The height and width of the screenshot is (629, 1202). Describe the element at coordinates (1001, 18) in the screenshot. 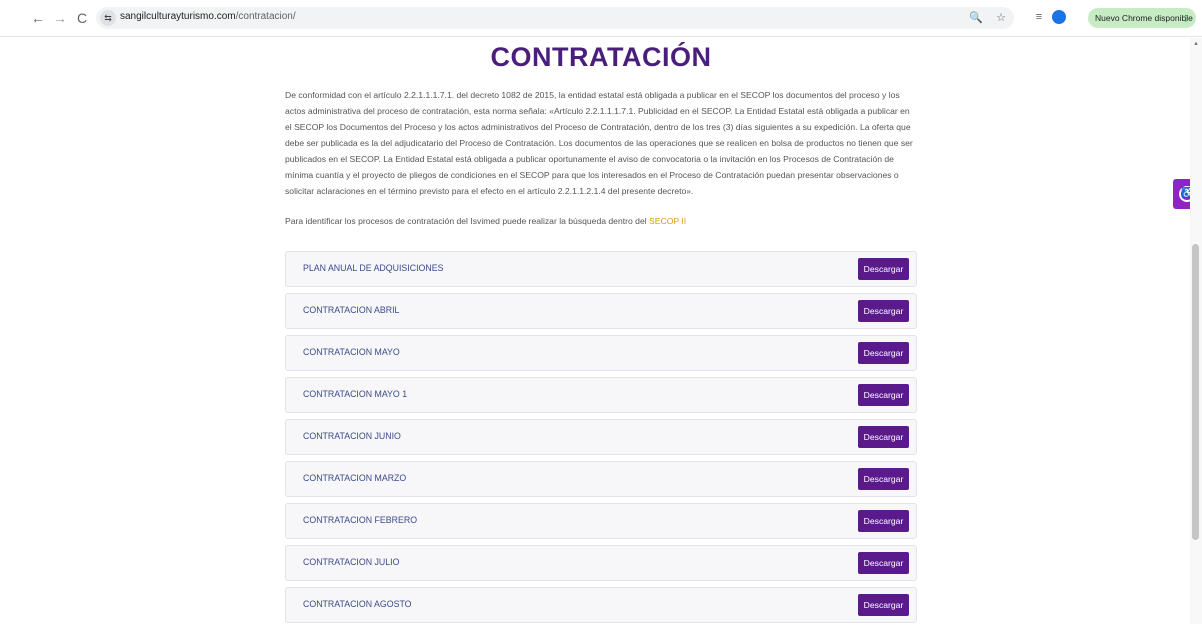

I see `bookmark-star-icon: ☆` at that location.